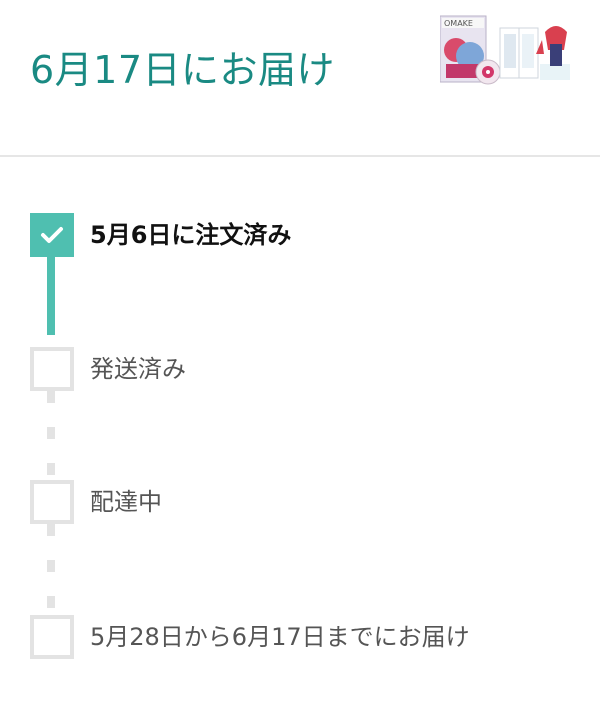 This screenshot has width=600, height=711. What do you see at coordinates (458, 23) in the screenshot?
I see `cover-text: OMAKE` at bounding box center [458, 23].